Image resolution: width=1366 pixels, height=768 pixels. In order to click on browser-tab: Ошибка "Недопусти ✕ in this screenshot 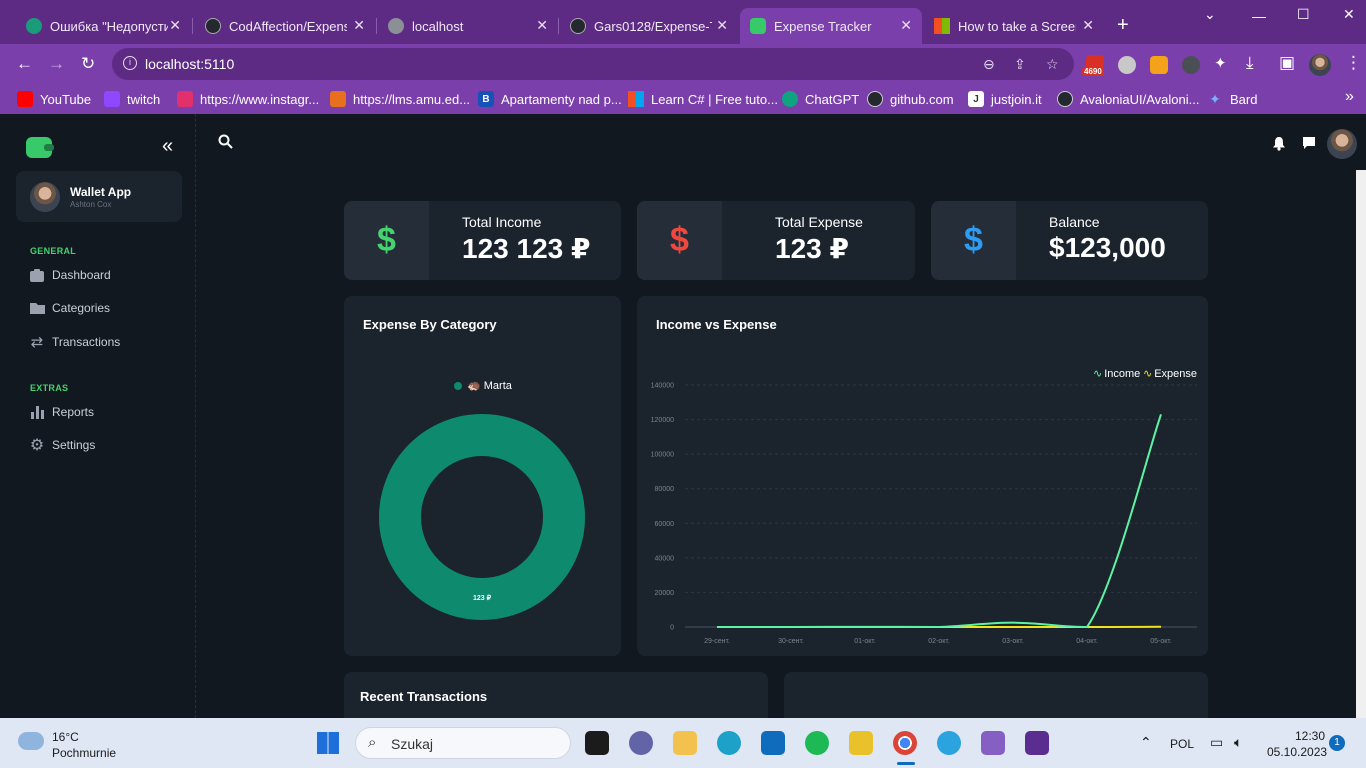, I will do `click(103, 26)`.